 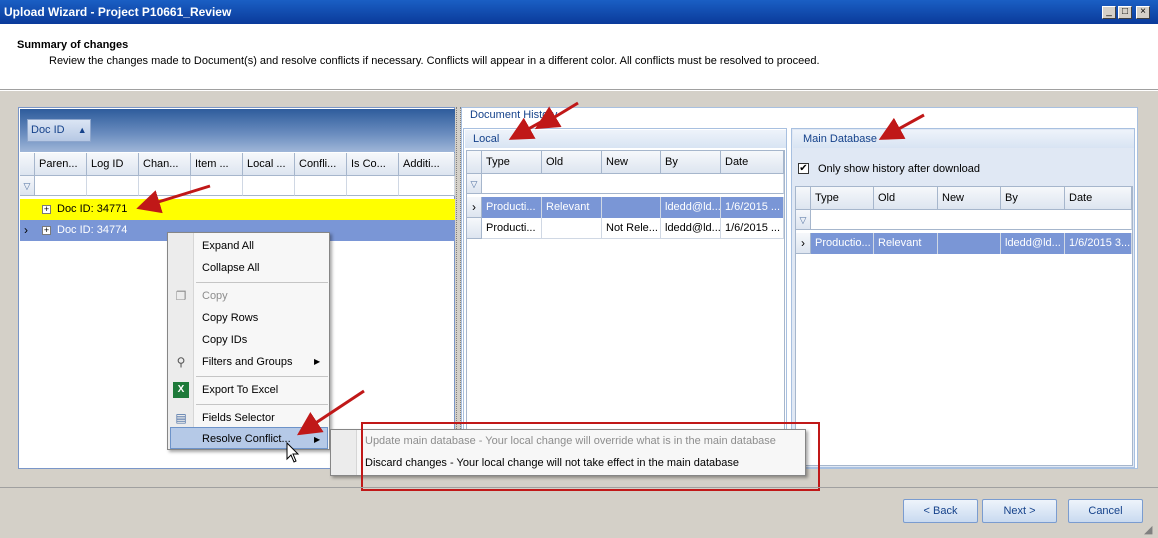 I want to click on menu-item-filters-groups: Filters and Groups, so click(x=247, y=362).